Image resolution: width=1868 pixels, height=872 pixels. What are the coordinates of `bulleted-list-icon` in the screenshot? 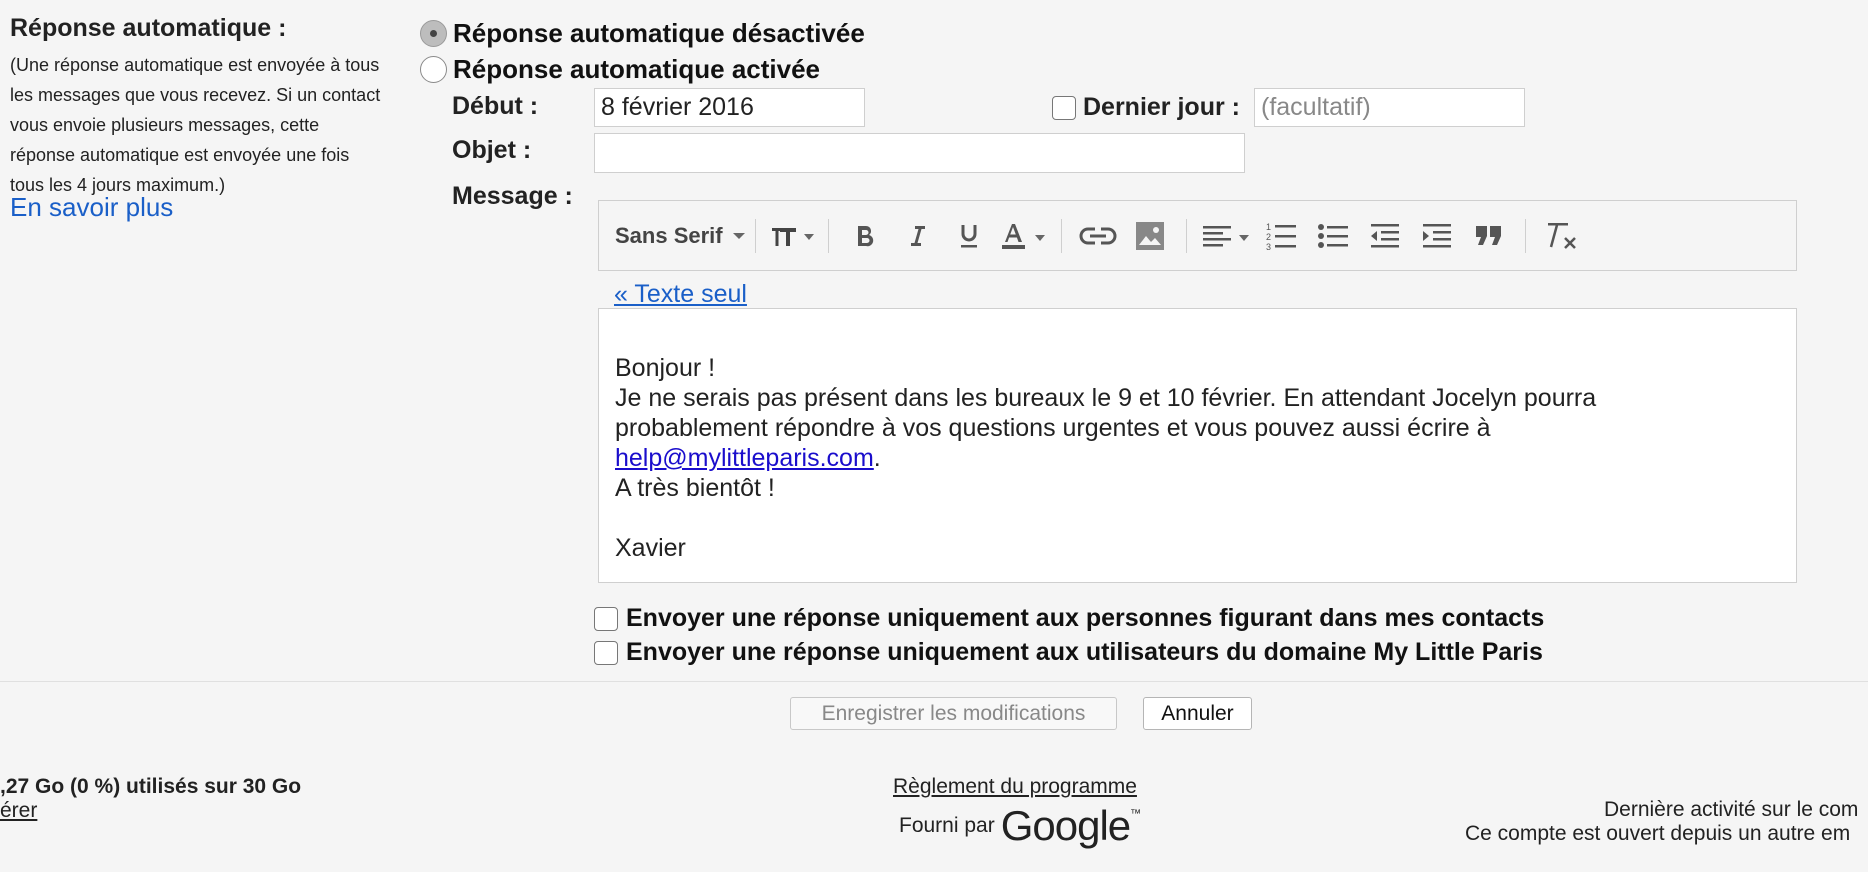 It's located at (1332, 235).